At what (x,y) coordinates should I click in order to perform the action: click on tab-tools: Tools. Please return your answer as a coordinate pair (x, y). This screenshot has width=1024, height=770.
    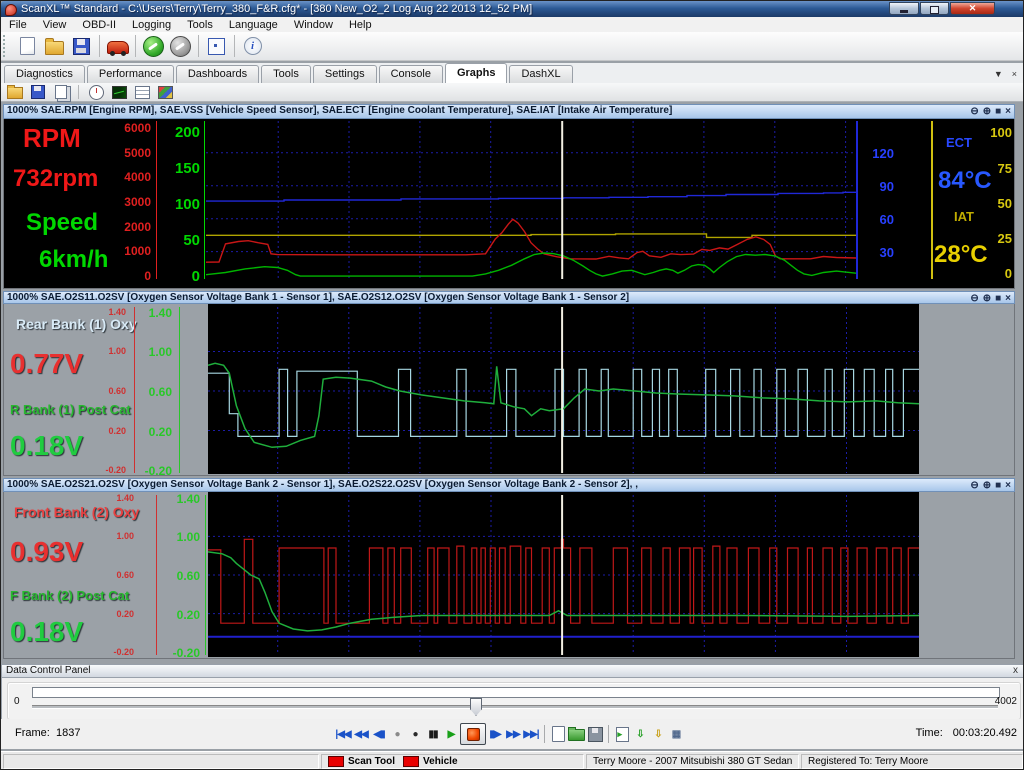
    Looking at the image, I should click on (286, 74).